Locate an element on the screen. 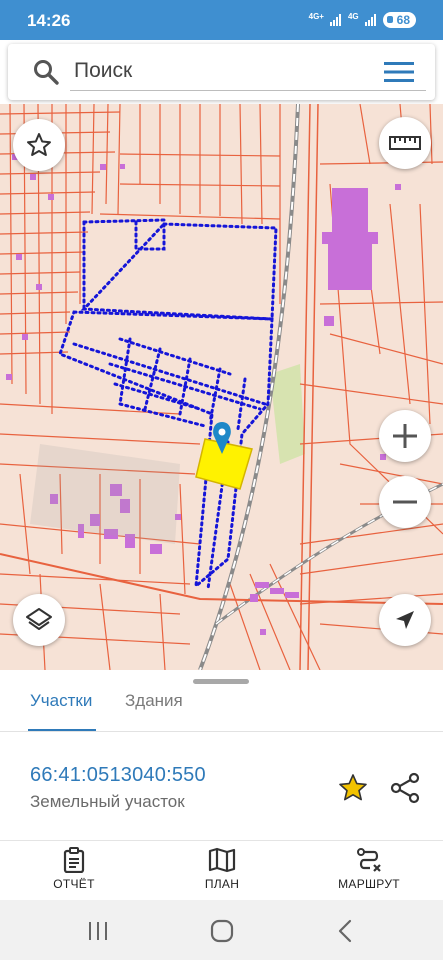 The height and width of the screenshot is (960, 443). layers-icon is located at coordinates (39, 619).